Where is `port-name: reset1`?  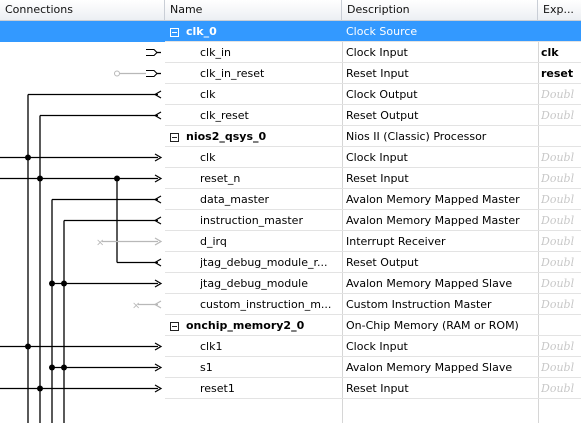
port-name: reset1 is located at coordinates (217, 388).